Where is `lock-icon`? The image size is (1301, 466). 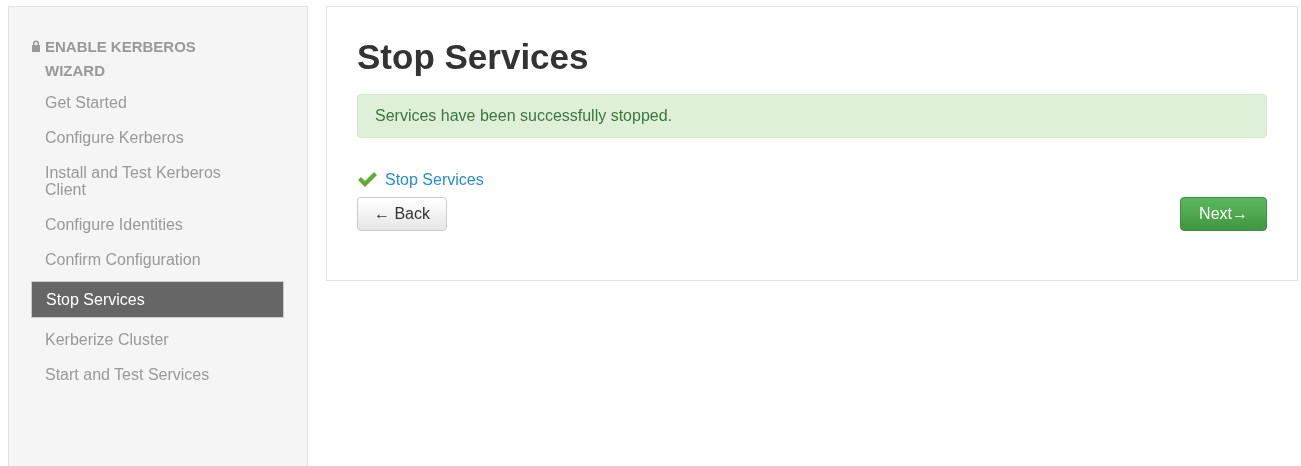 lock-icon is located at coordinates (36, 46).